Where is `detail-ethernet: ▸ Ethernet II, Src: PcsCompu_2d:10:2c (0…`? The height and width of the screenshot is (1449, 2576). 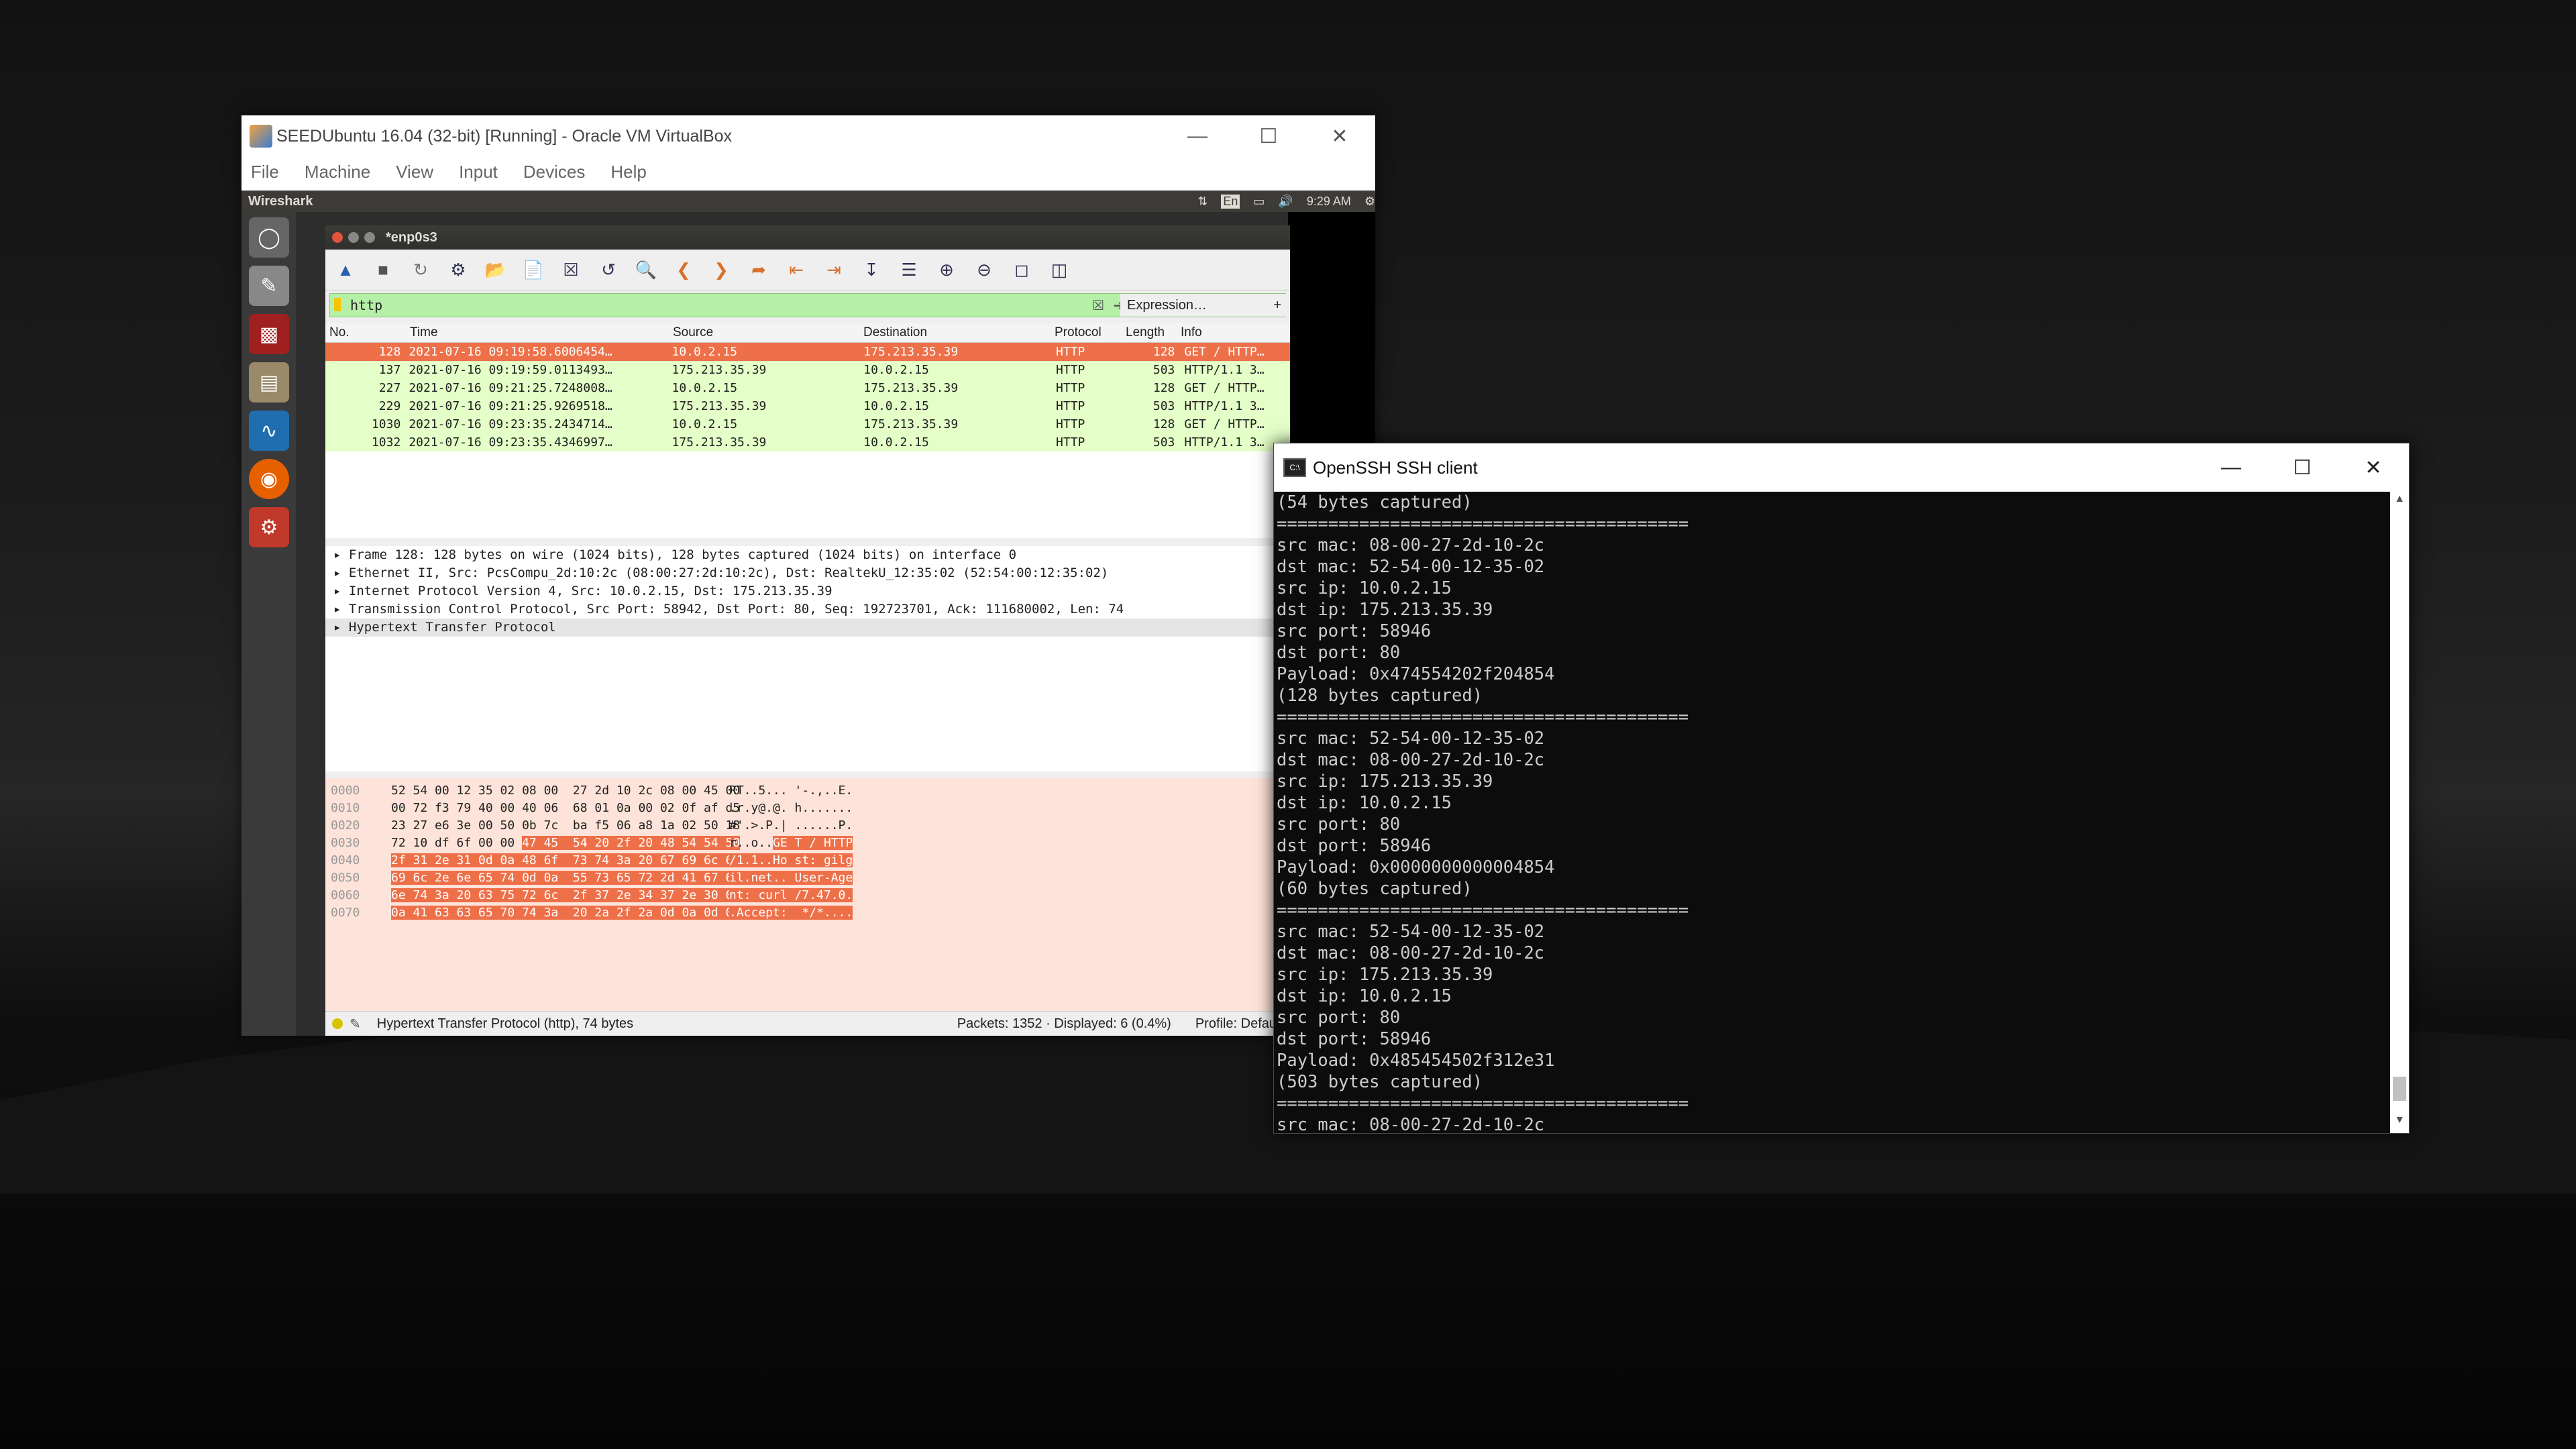 detail-ethernet: ▸ Ethernet II, Src: PcsCompu_2d:10:2c (0… is located at coordinates (807, 573).